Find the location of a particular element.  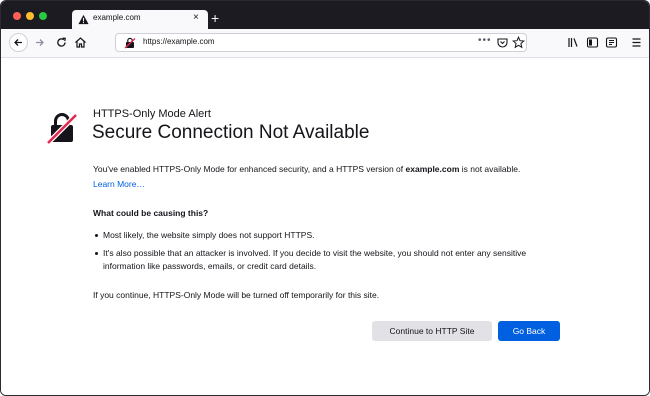

minimize-window-button is located at coordinates (30, 16).